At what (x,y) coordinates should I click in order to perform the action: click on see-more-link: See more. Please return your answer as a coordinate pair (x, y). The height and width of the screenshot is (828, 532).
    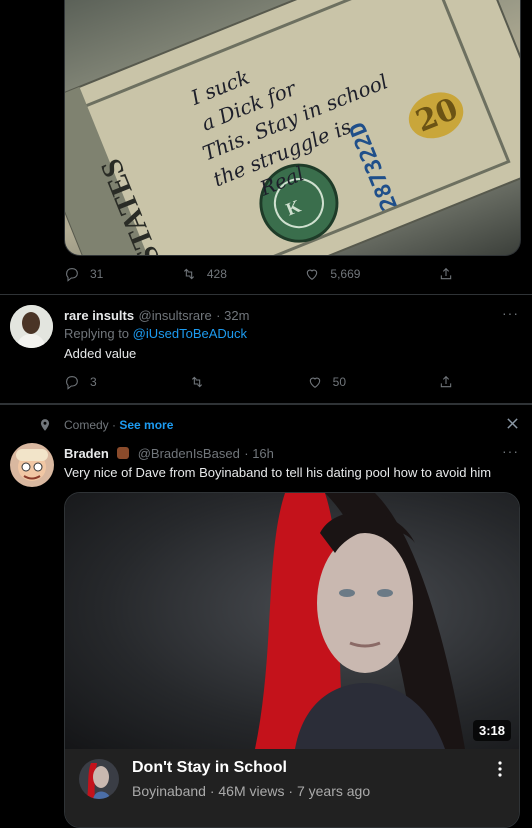
    Looking at the image, I should click on (146, 425).